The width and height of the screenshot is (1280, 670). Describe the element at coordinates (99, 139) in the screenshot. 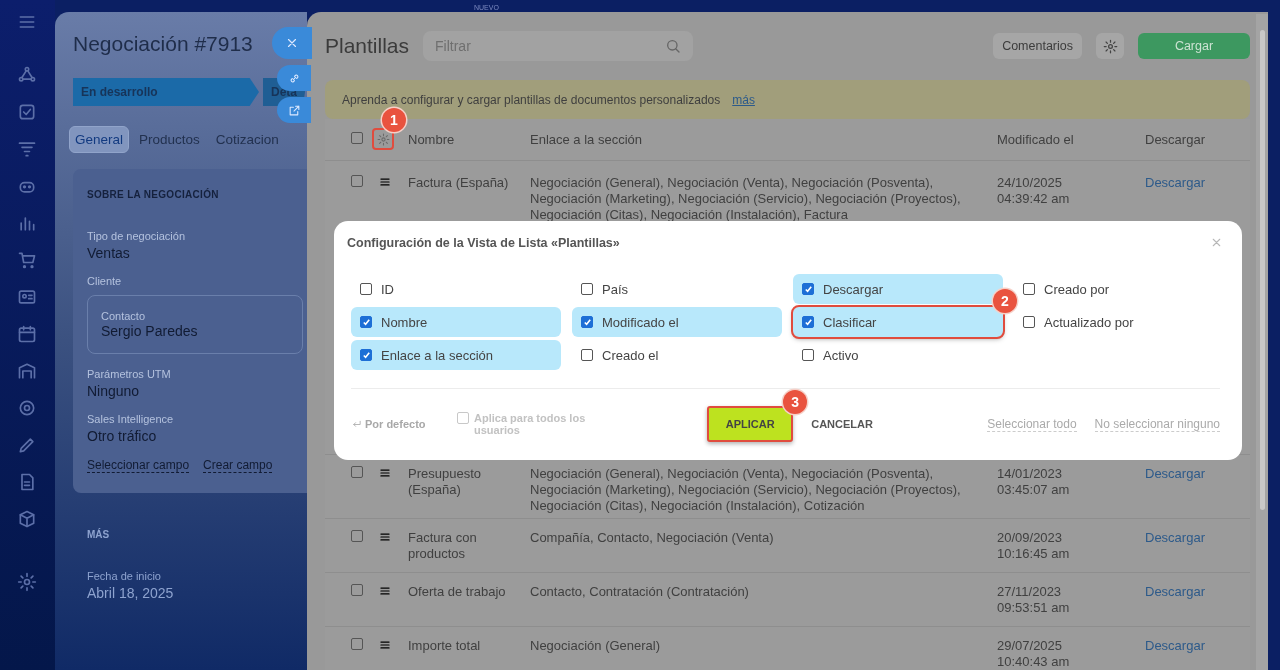

I see `tab: General` at that location.